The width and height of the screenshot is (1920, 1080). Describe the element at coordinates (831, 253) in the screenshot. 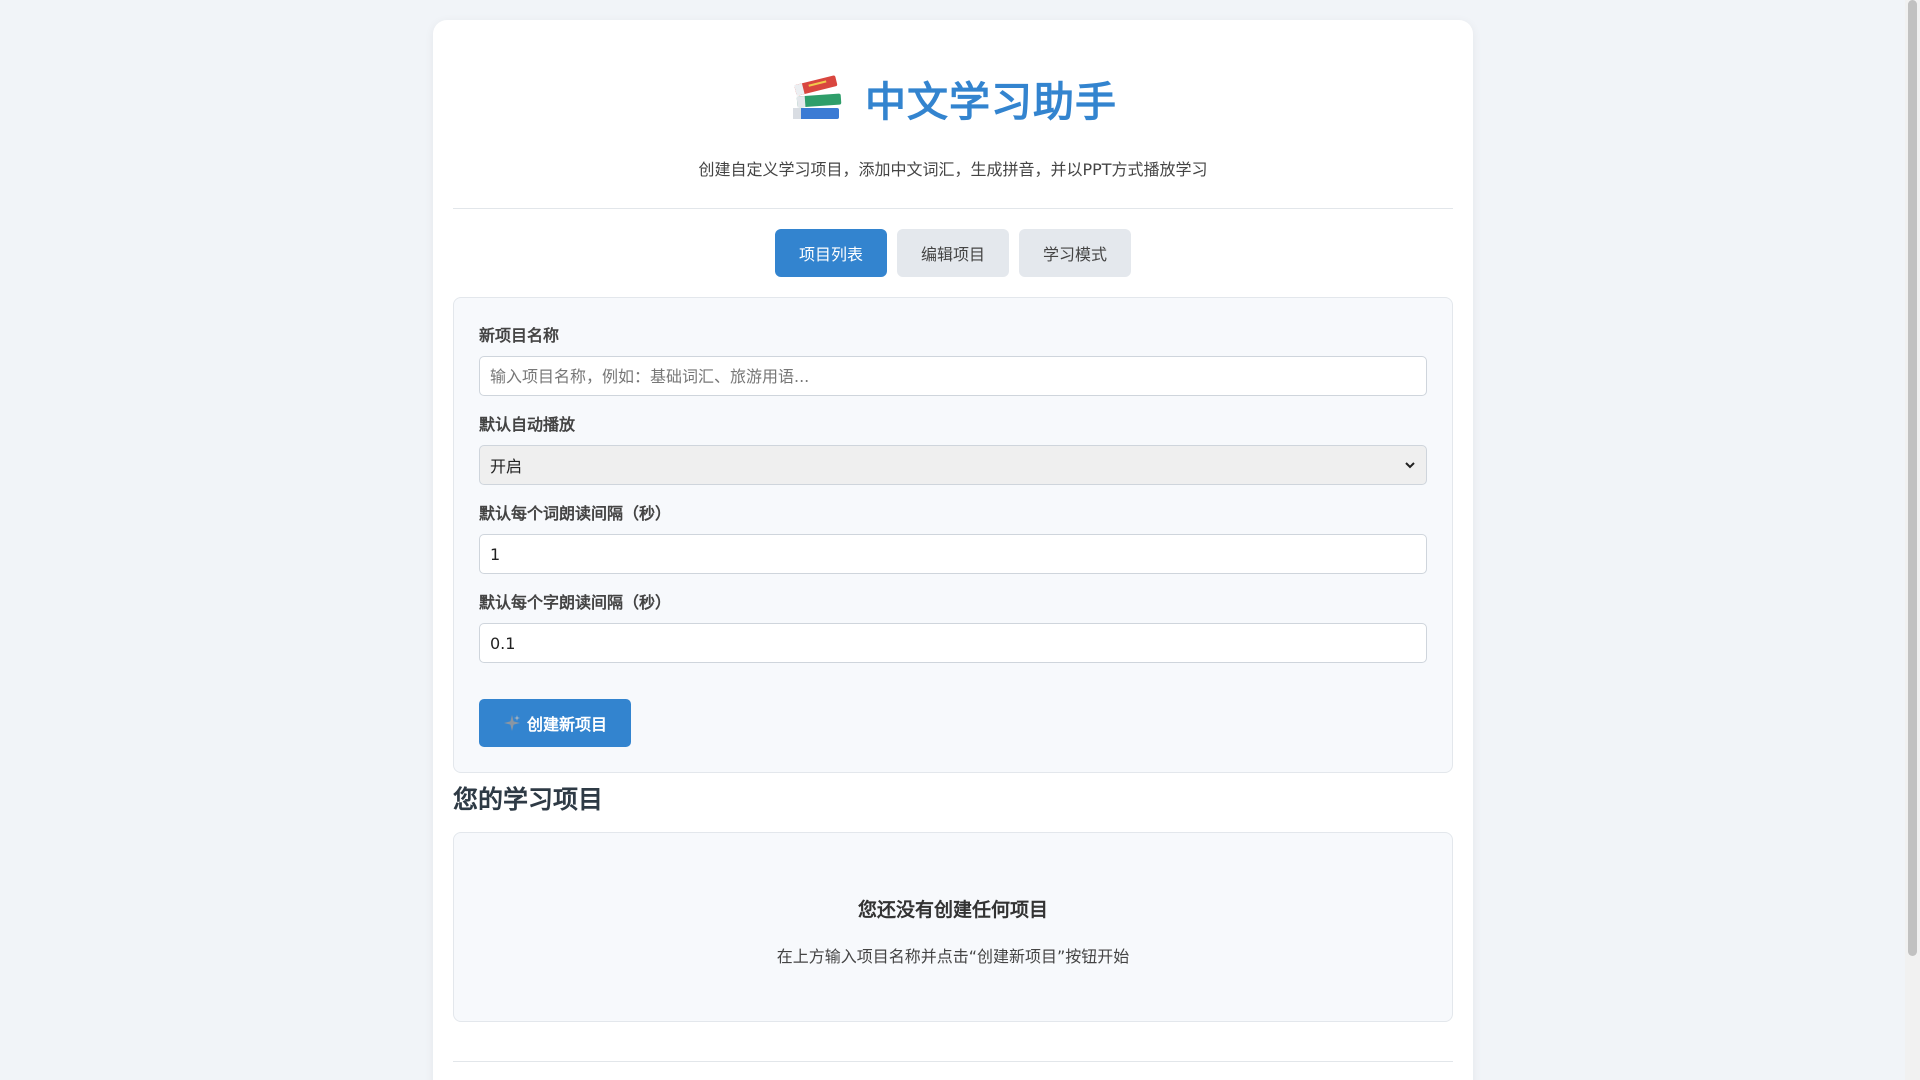

I see `tab-project-list: 项目列表` at that location.